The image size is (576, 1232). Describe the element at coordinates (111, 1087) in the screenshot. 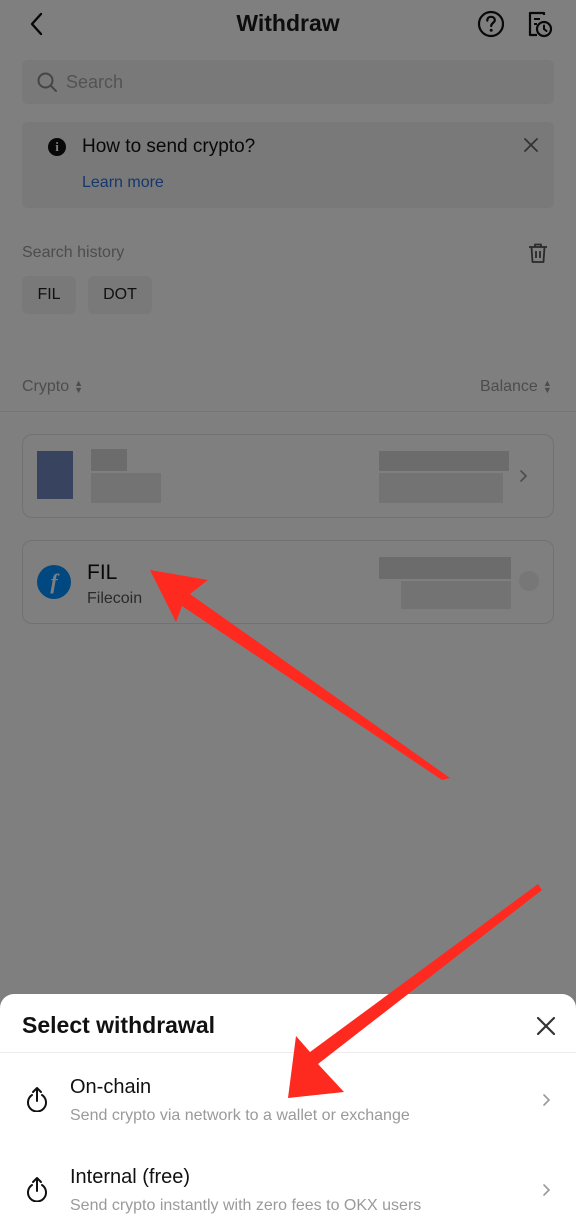

I see `option-title: On-chain` at that location.